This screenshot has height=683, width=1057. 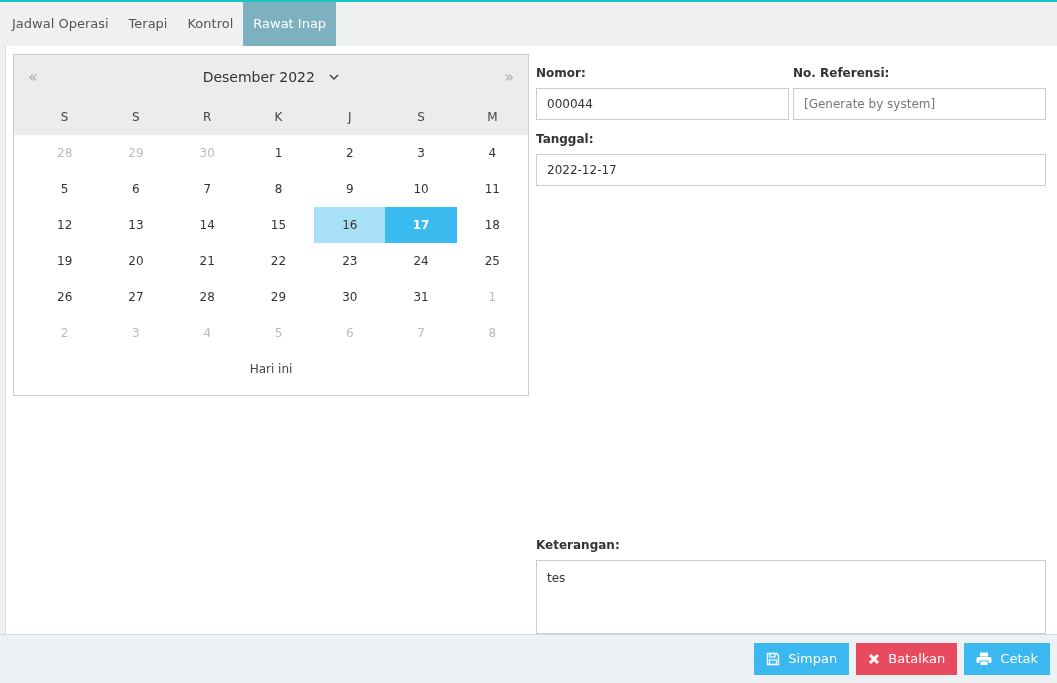 I want to click on weekday-label: K, so click(x=278, y=117).